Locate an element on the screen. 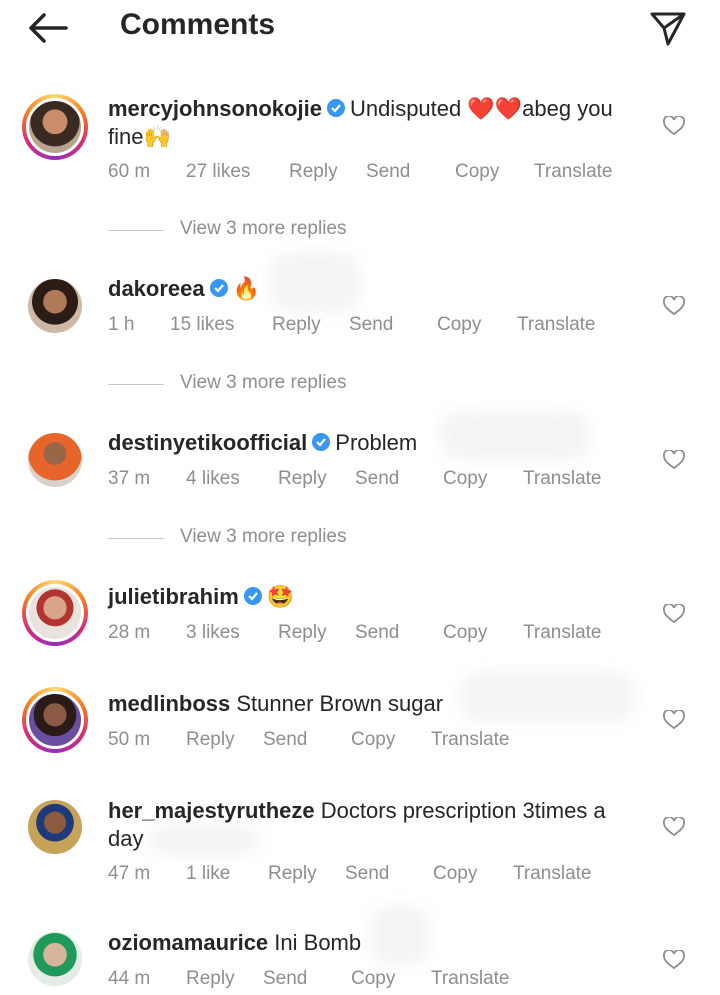 The image size is (720, 995). comment-text: Problem is located at coordinates (376, 442).